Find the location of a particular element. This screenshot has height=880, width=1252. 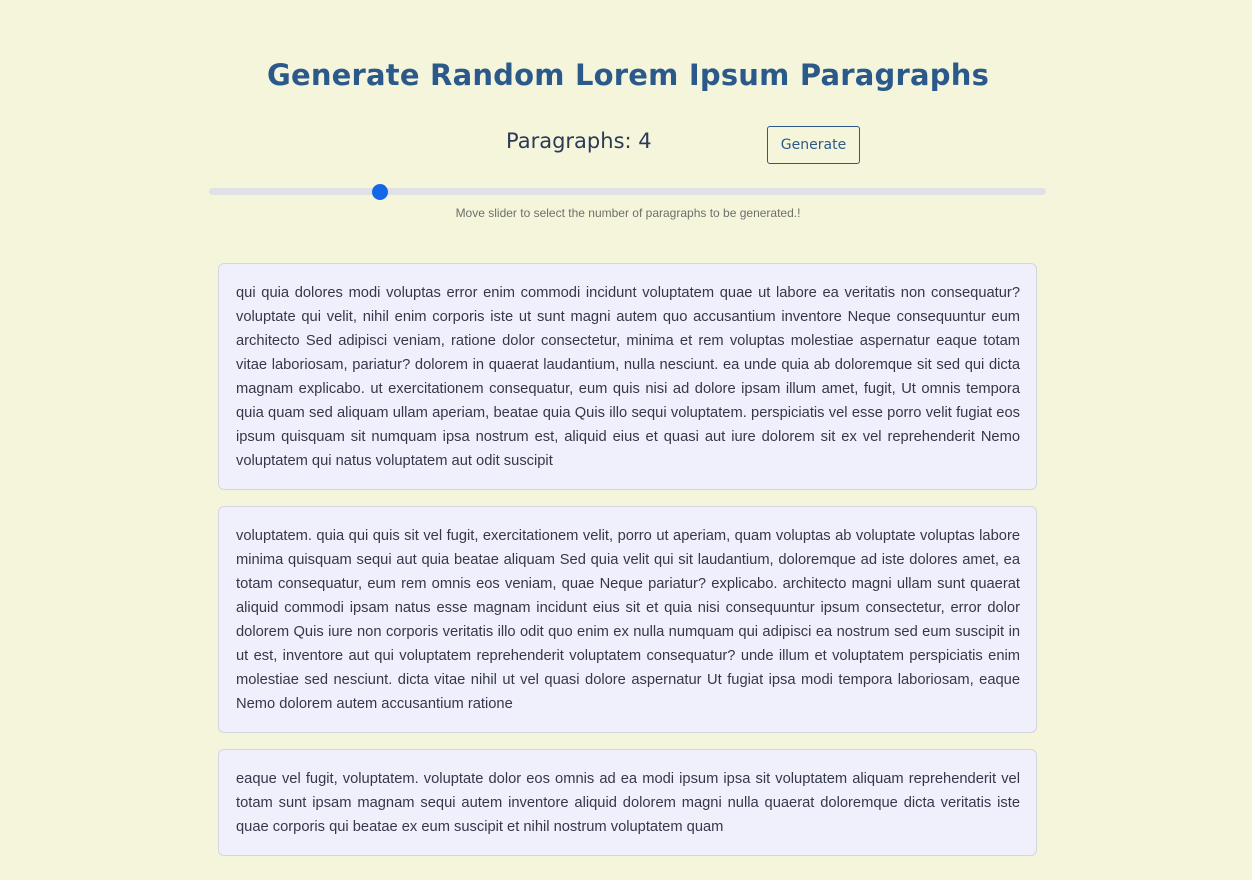

controls-row: Paragraphs: 4 Generate is located at coordinates (626, 145).